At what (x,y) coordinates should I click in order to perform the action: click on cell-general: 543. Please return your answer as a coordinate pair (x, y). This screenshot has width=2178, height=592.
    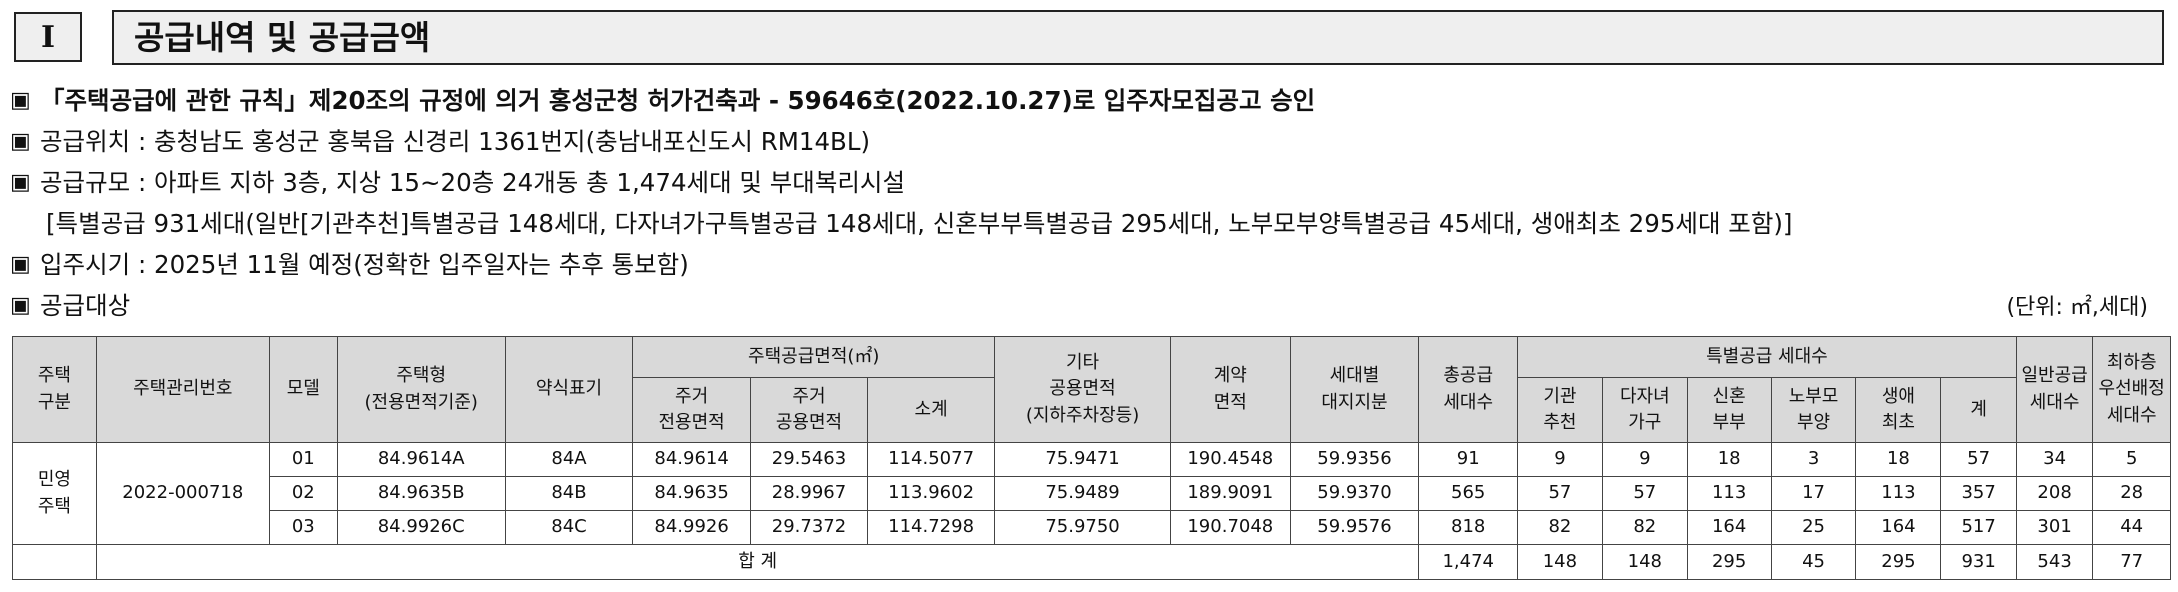
    Looking at the image, I should click on (2054, 562).